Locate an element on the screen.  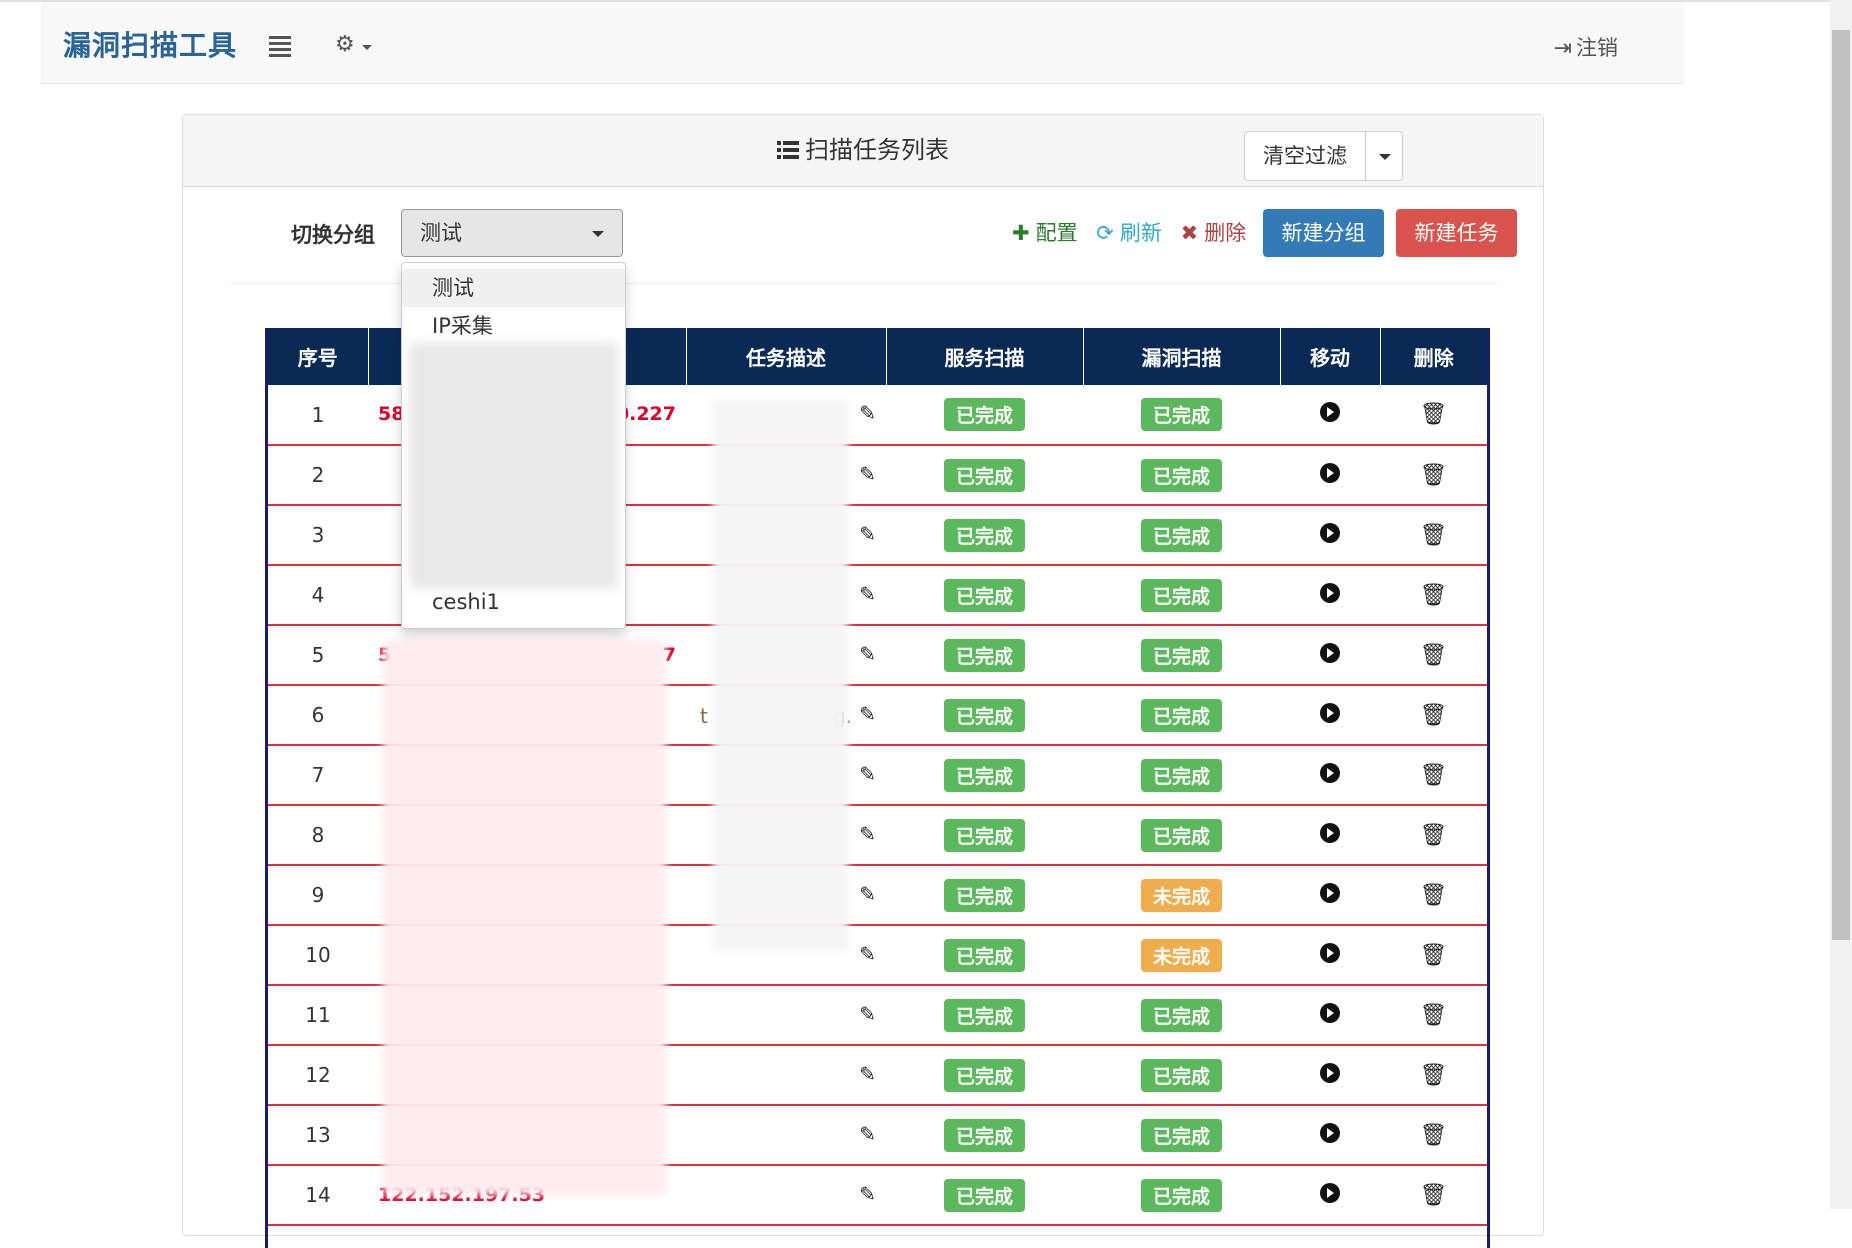
delete-group-link: ✖ 删除 is located at coordinates (1217, 233).